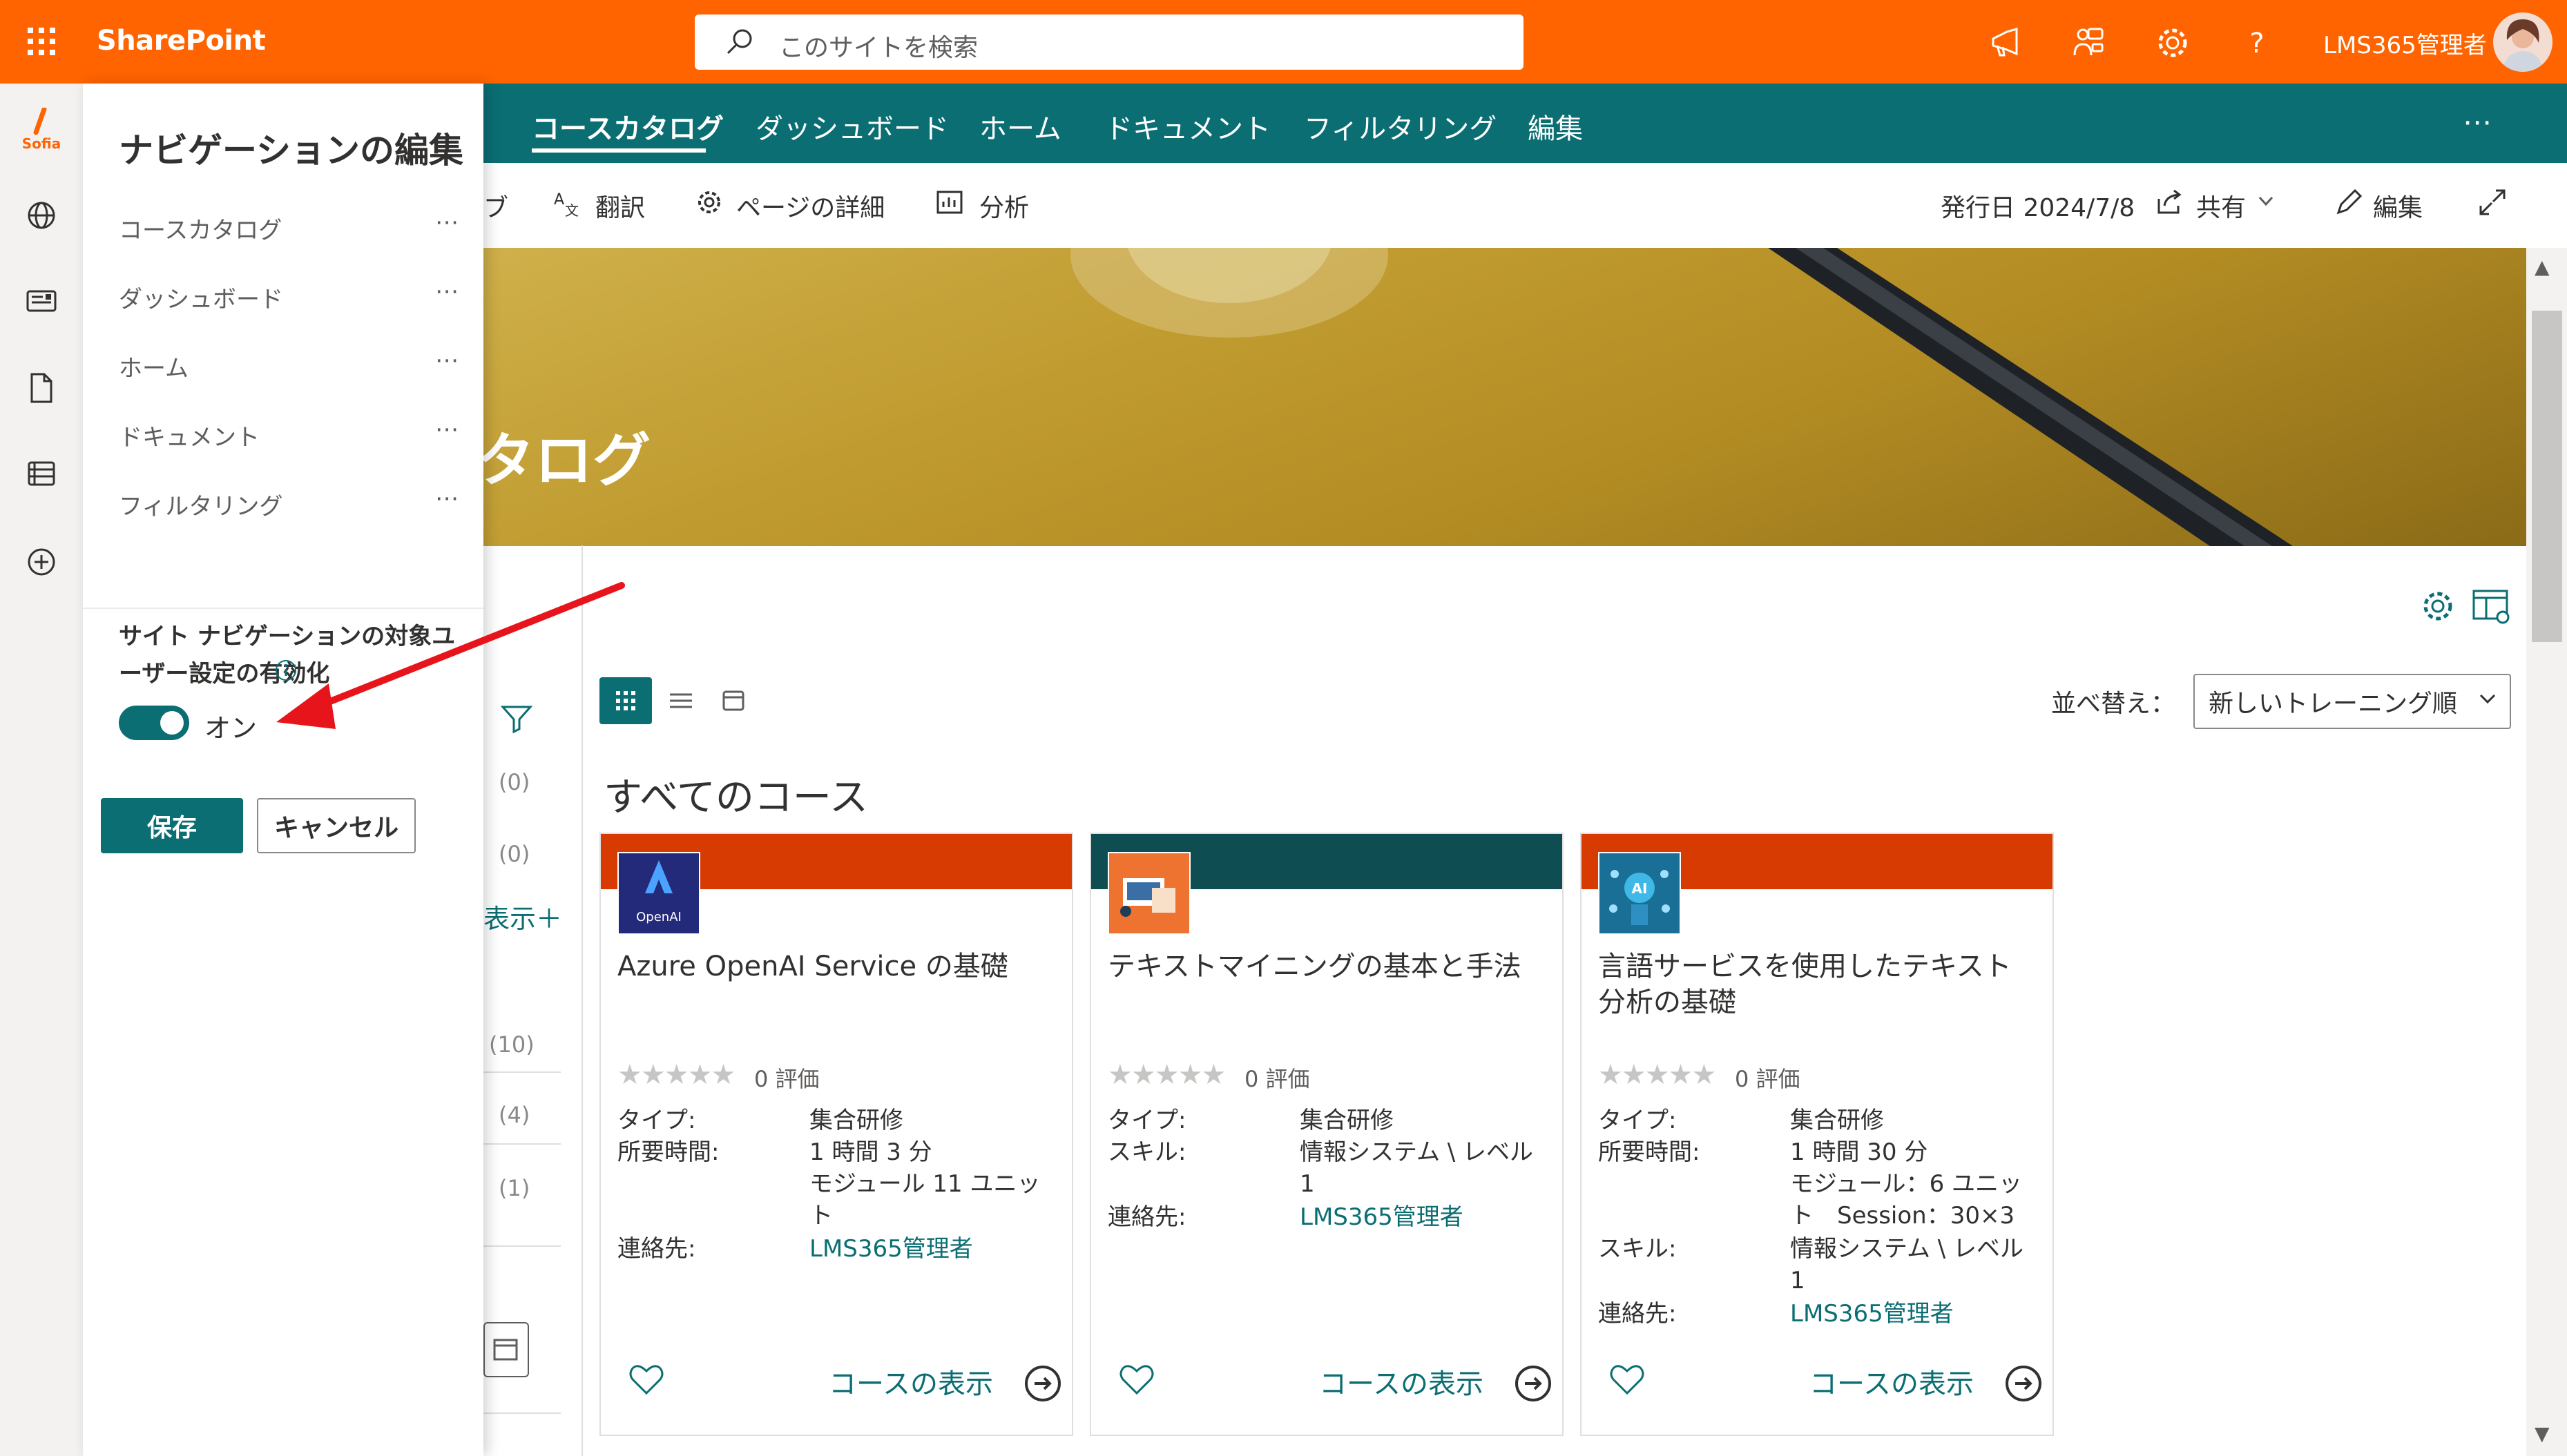 This screenshot has width=2567, height=1456. What do you see at coordinates (2221, 206) in the screenshot?
I see `share-button: 共有` at bounding box center [2221, 206].